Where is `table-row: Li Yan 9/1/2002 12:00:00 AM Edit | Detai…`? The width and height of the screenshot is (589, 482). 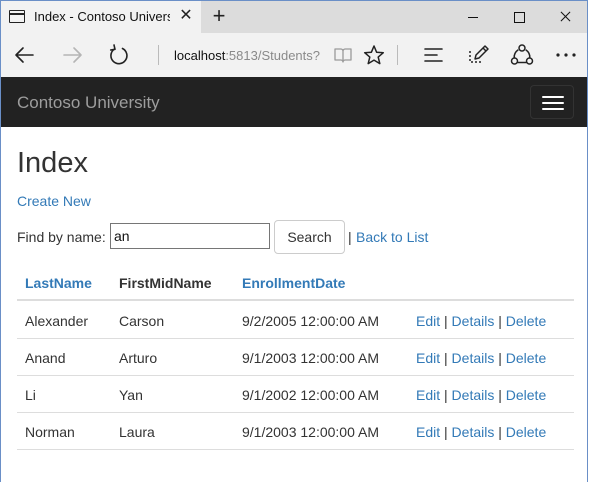
table-row: Li Yan 9/1/2002 12:00:00 AM Edit | Detai… is located at coordinates (295, 394).